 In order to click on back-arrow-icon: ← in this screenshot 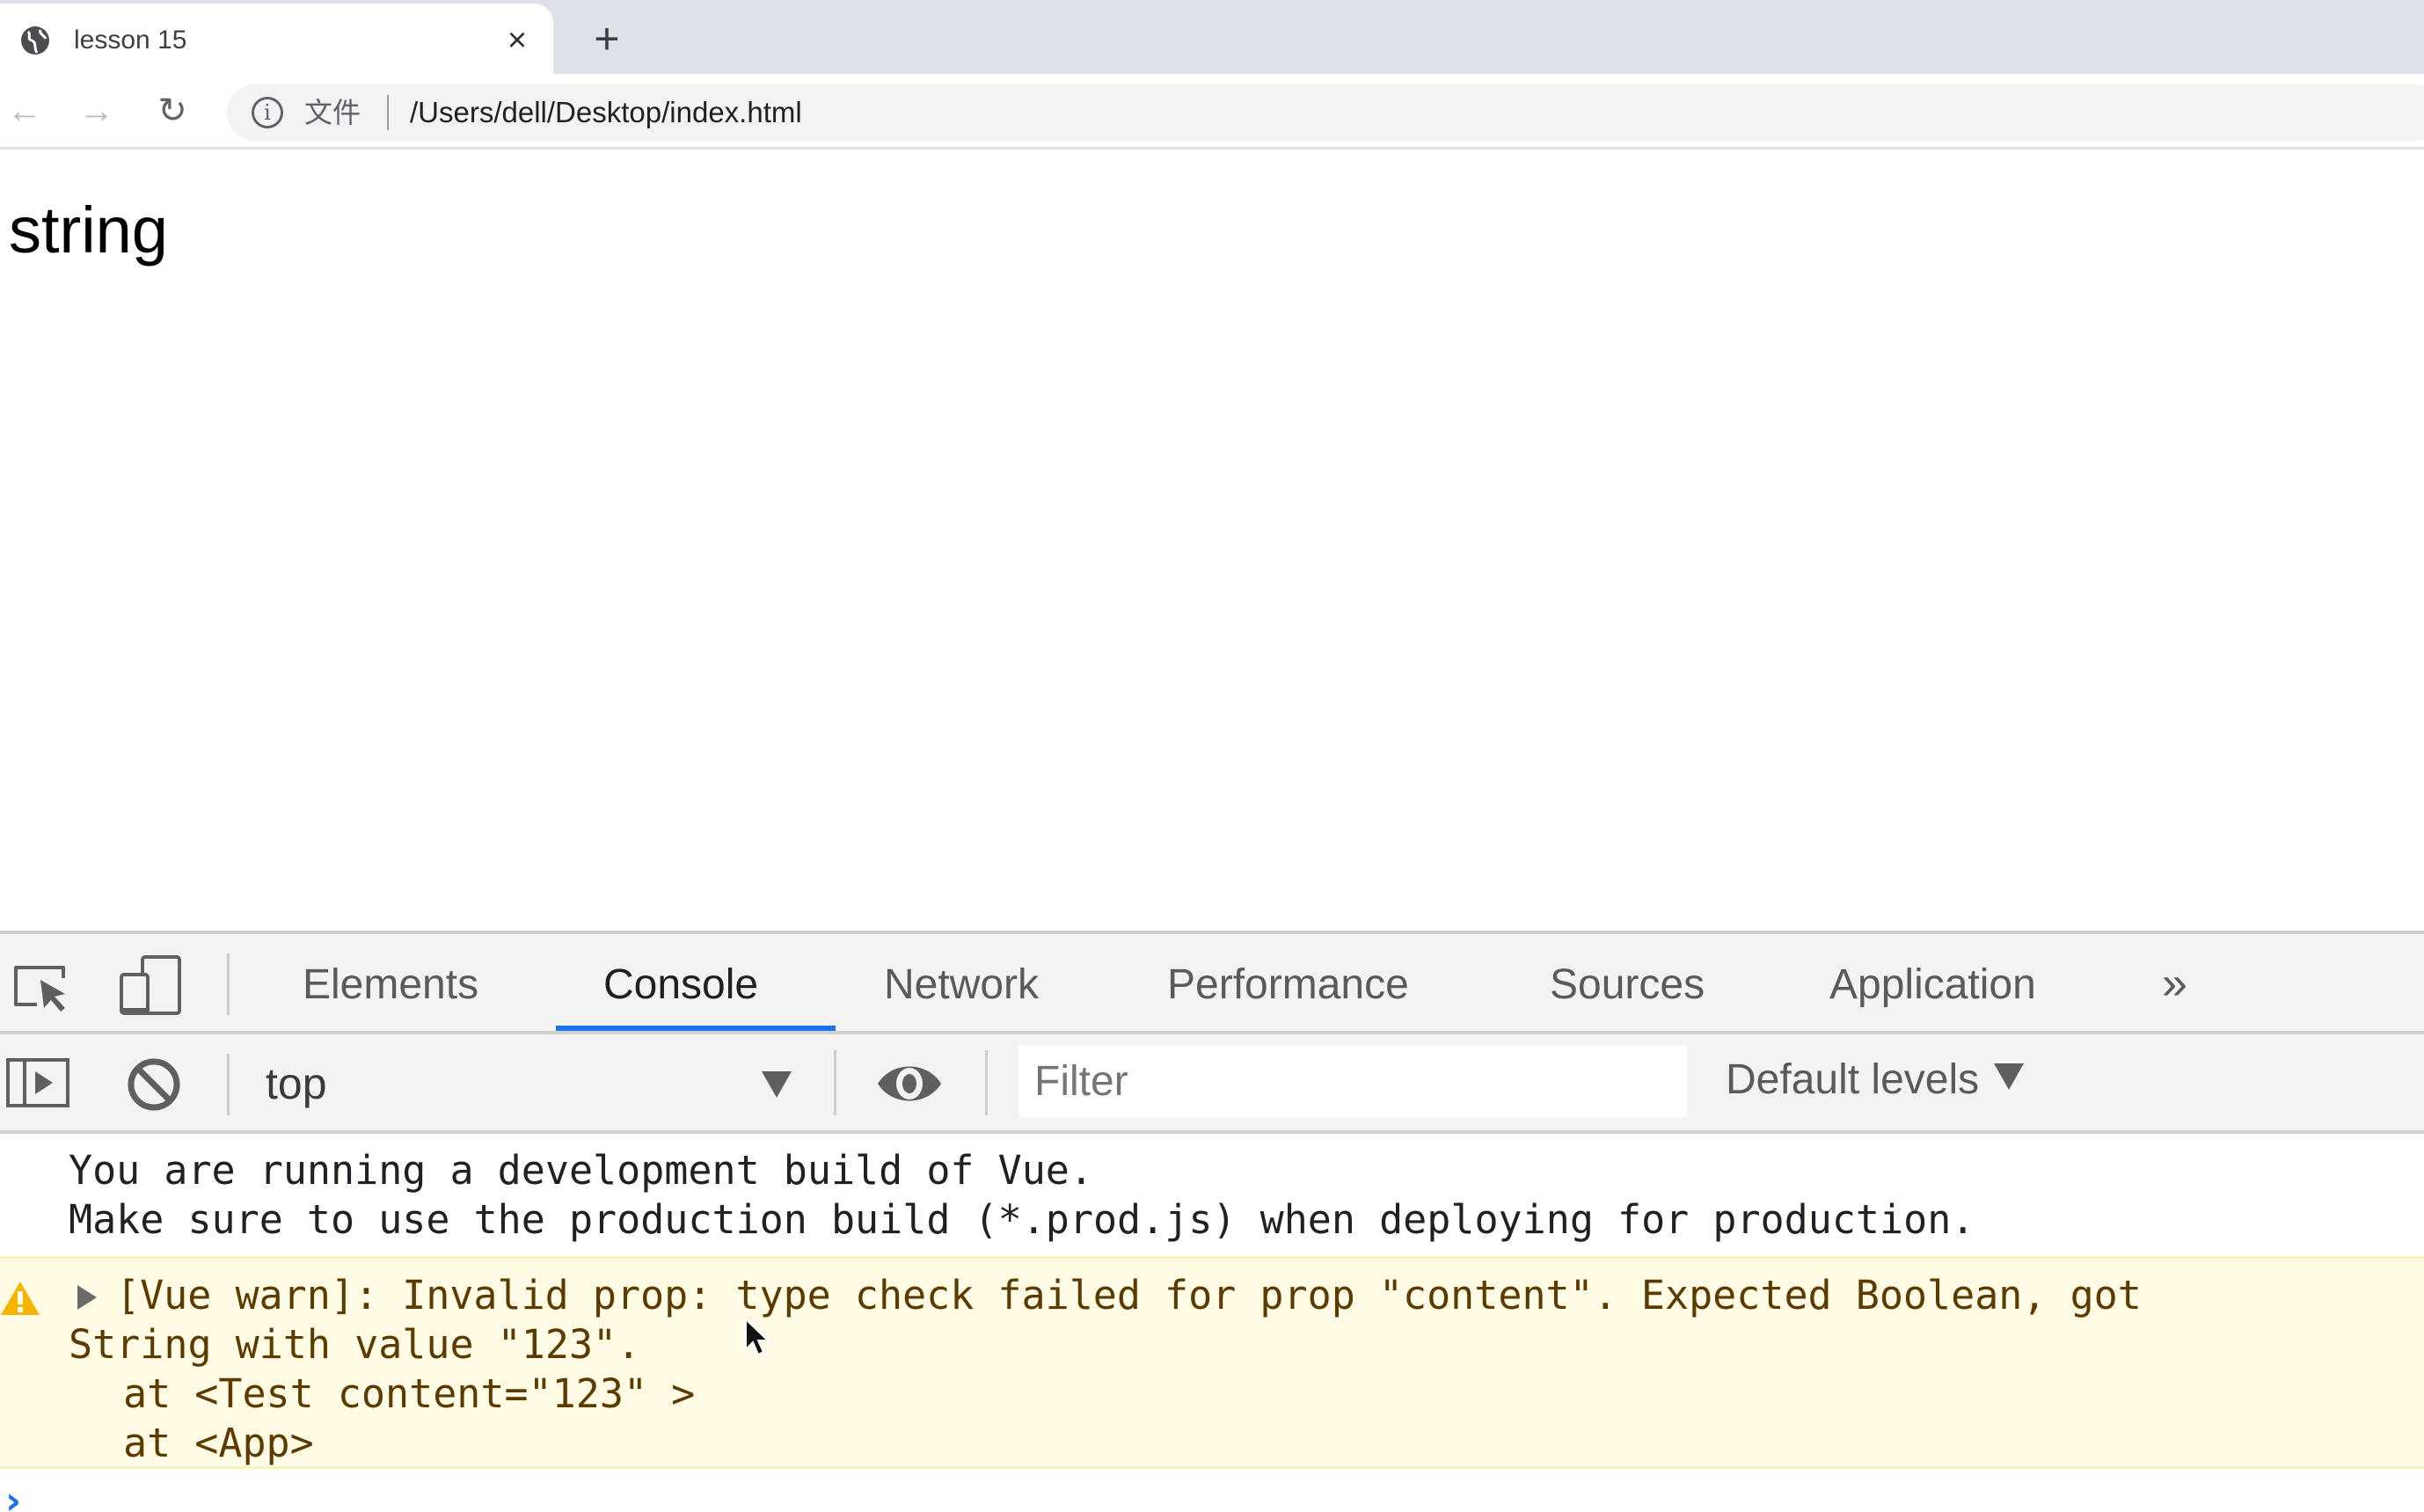, I will do `click(25, 111)`.